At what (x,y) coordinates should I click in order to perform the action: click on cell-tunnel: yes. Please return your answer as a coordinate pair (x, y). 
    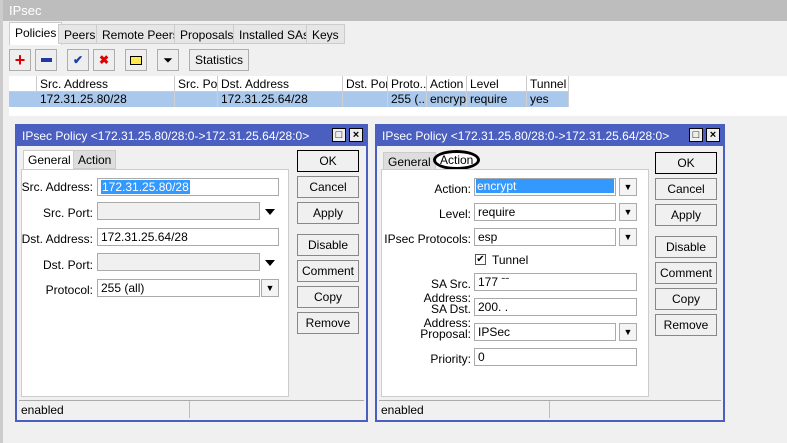
    Looking at the image, I should click on (548, 99).